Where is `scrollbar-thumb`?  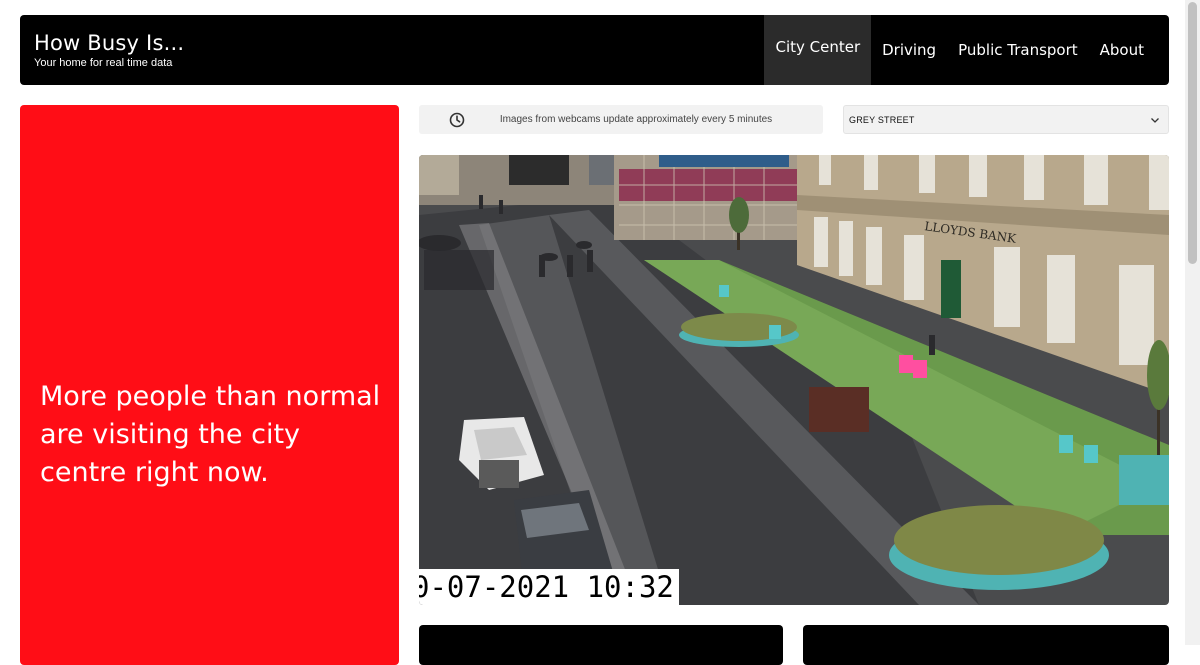
scrollbar-thumb is located at coordinates (1192, 133).